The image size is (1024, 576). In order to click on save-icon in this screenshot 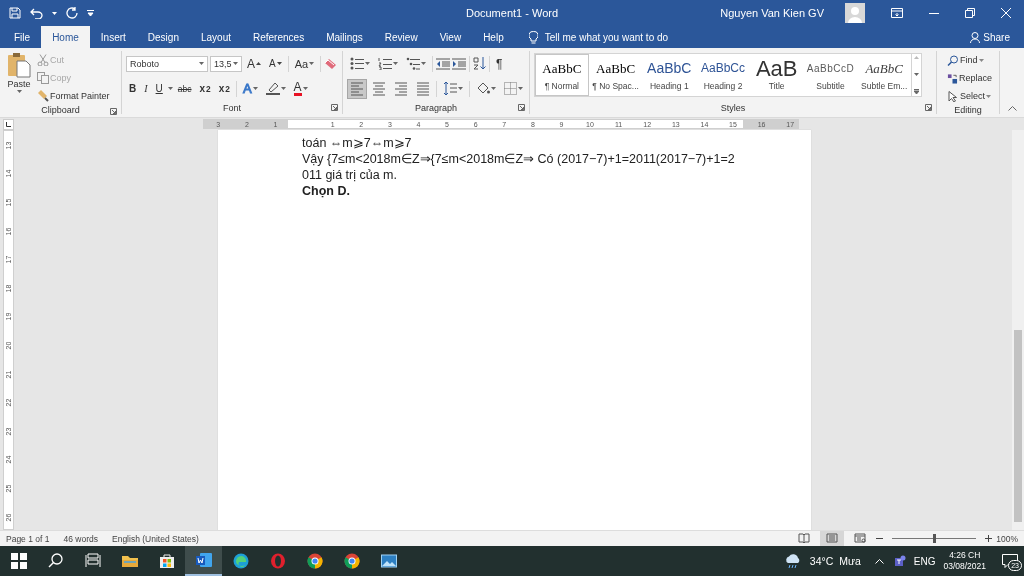, I will do `click(15, 13)`.